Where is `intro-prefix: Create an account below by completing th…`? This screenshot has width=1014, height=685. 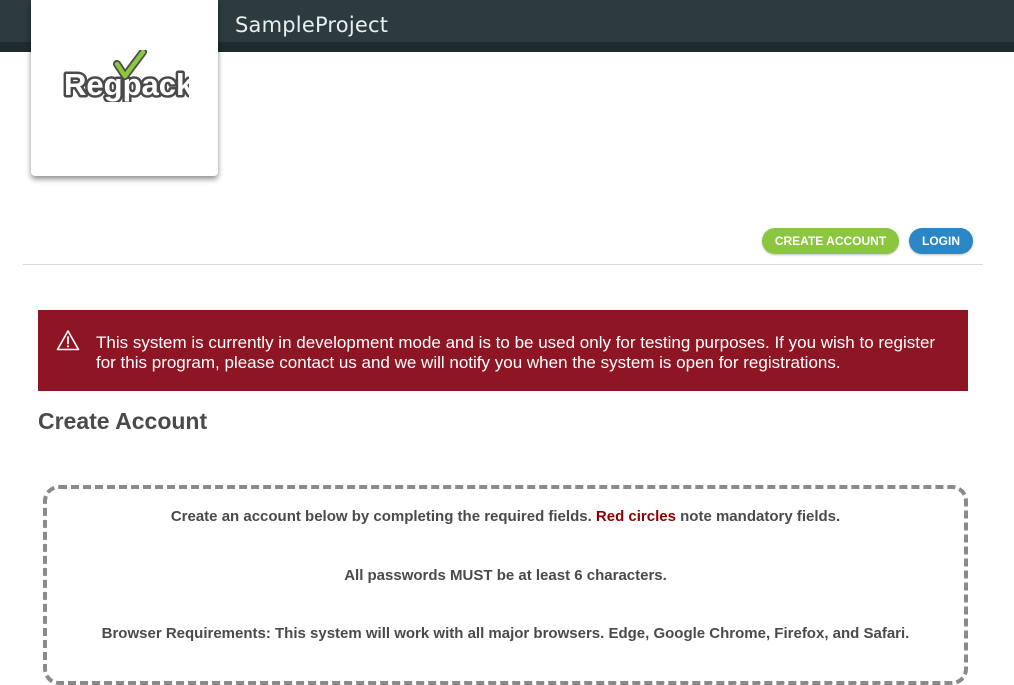 intro-prefix: Create an account below by completing th… is located at coordinates (381, 516).